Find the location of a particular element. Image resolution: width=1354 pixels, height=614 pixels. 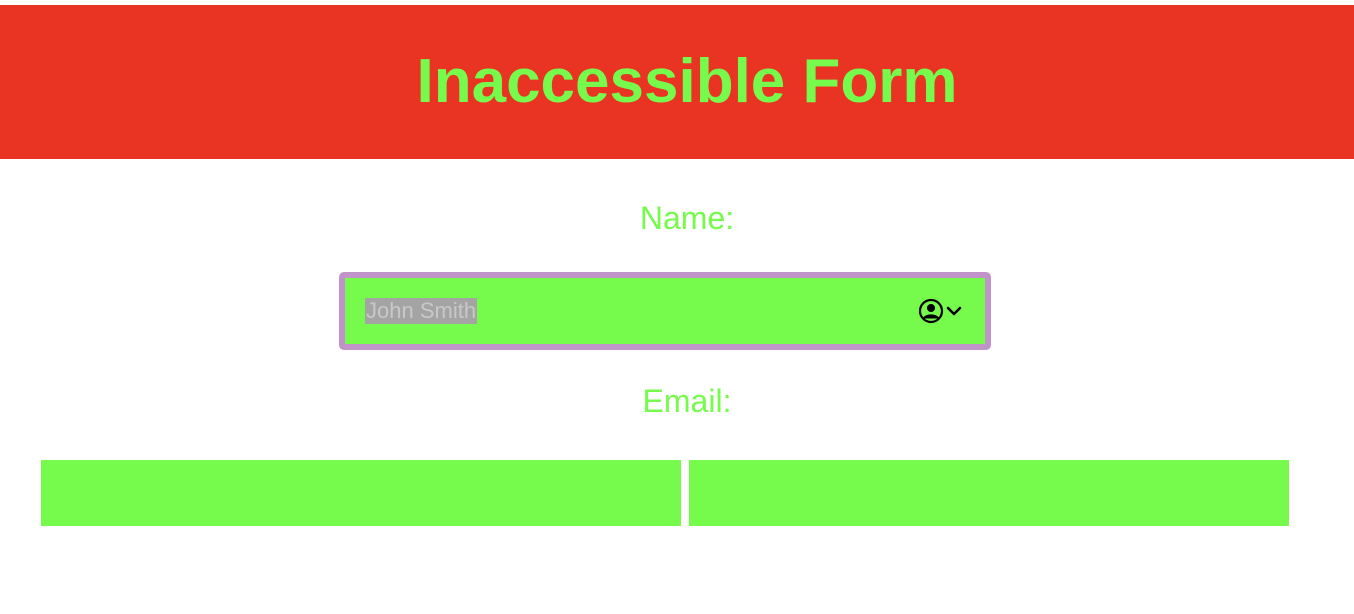

name-field: John Smith is located at coordinates (665, 311).